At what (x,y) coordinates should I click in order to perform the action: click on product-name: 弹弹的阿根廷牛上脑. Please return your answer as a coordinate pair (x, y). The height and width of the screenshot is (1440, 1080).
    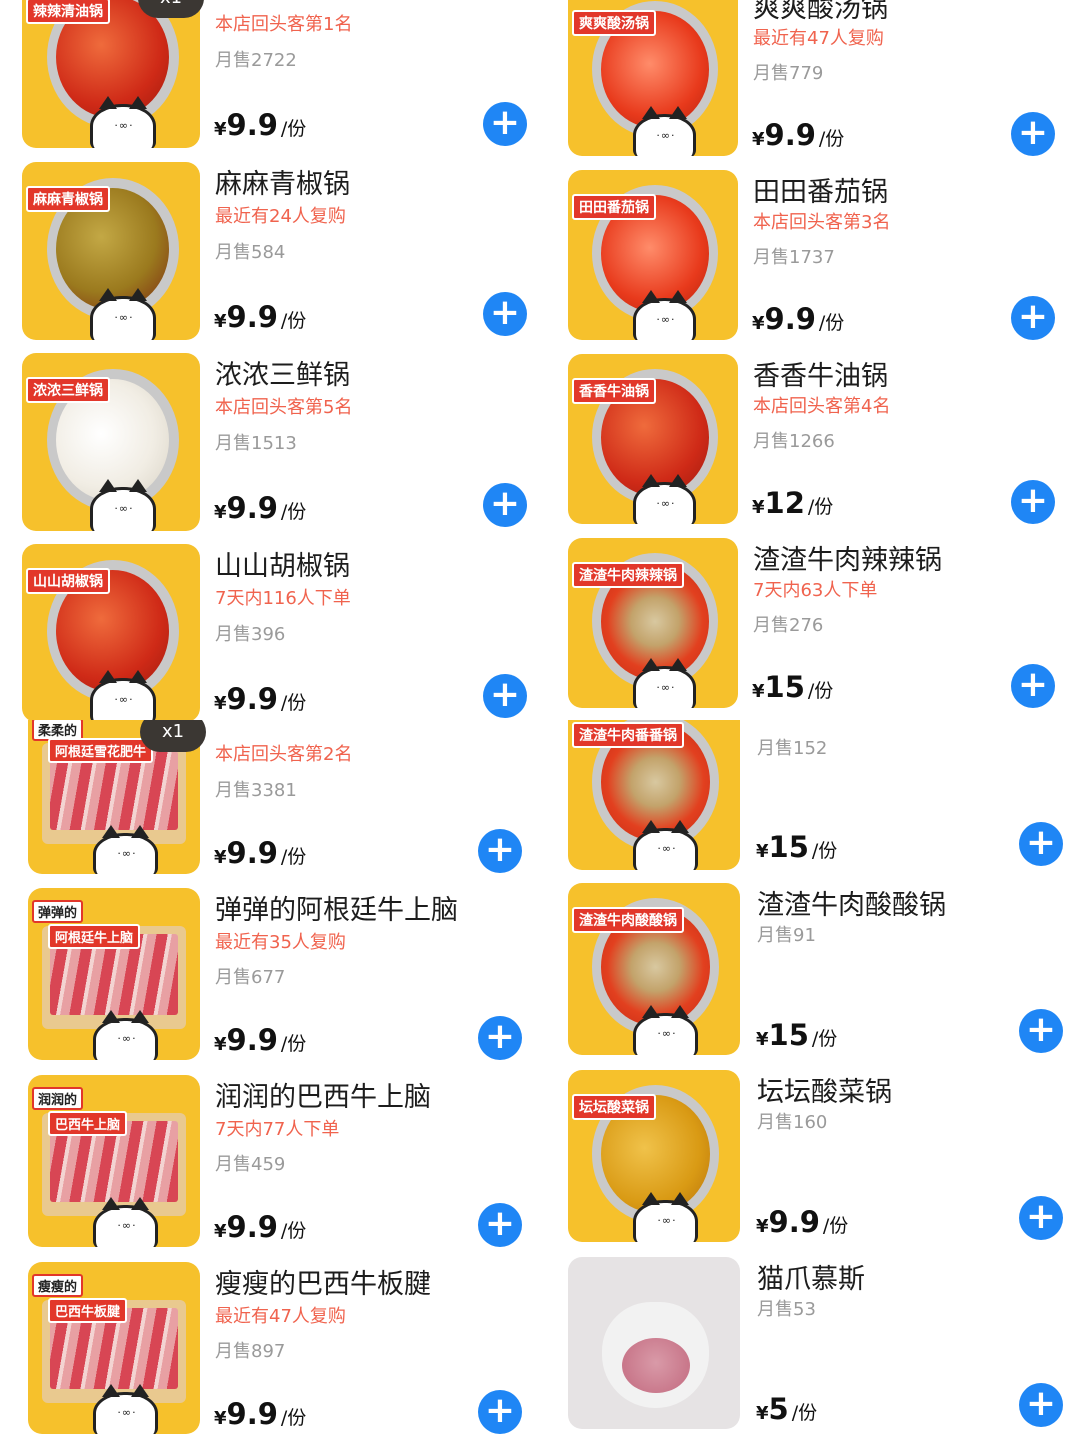
    Looking at the image, I should click on (336, 910).